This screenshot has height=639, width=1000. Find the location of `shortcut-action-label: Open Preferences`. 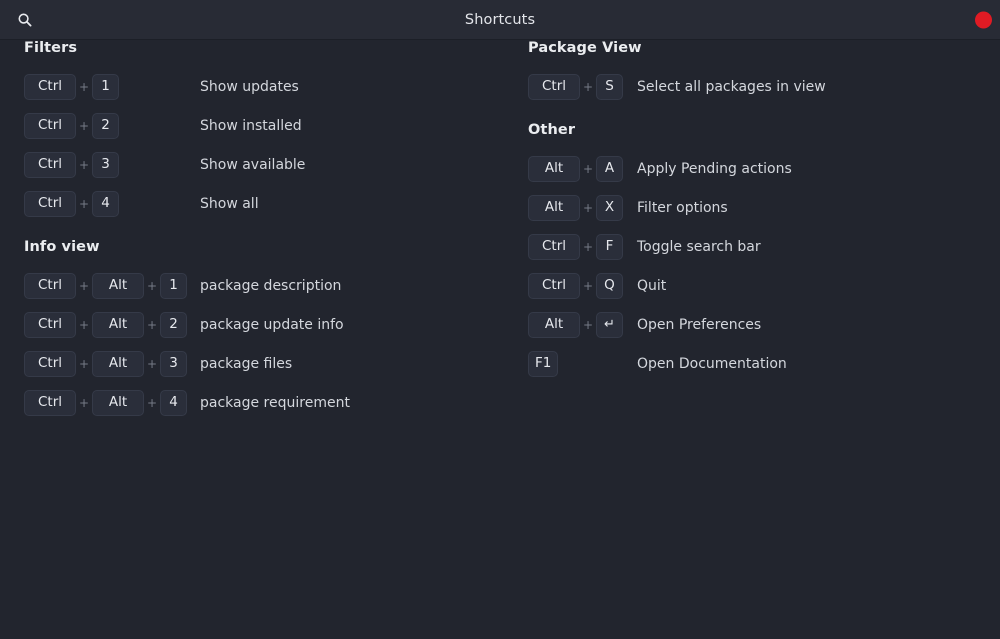

shortcut-action-label: Open Preferences is located at coordinates (699, 324).